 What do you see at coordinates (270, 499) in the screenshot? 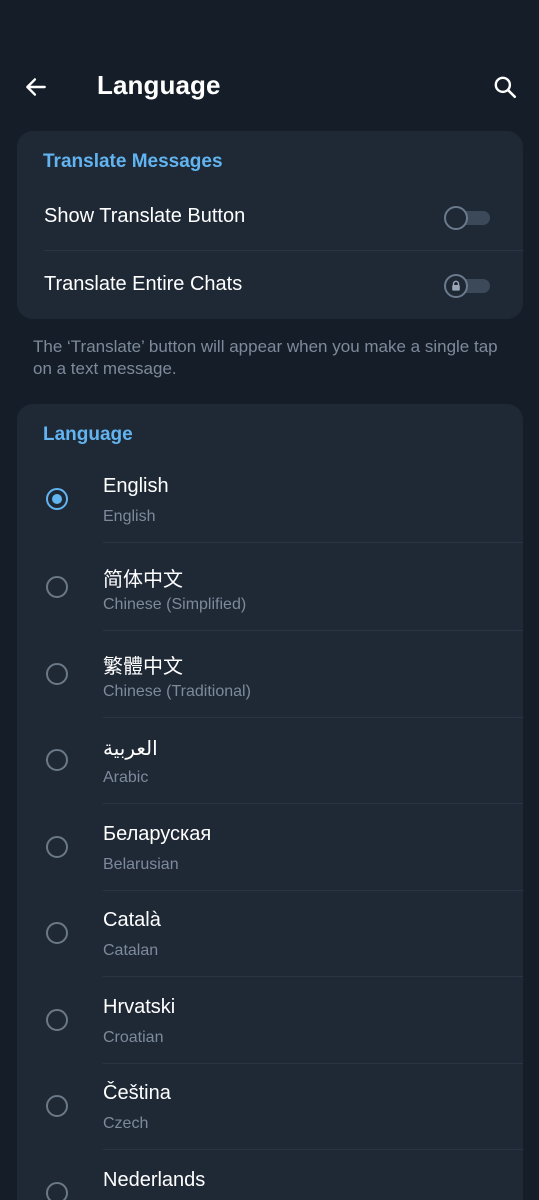
I see `language-item-english: English English` at bounding box center [270, 499].